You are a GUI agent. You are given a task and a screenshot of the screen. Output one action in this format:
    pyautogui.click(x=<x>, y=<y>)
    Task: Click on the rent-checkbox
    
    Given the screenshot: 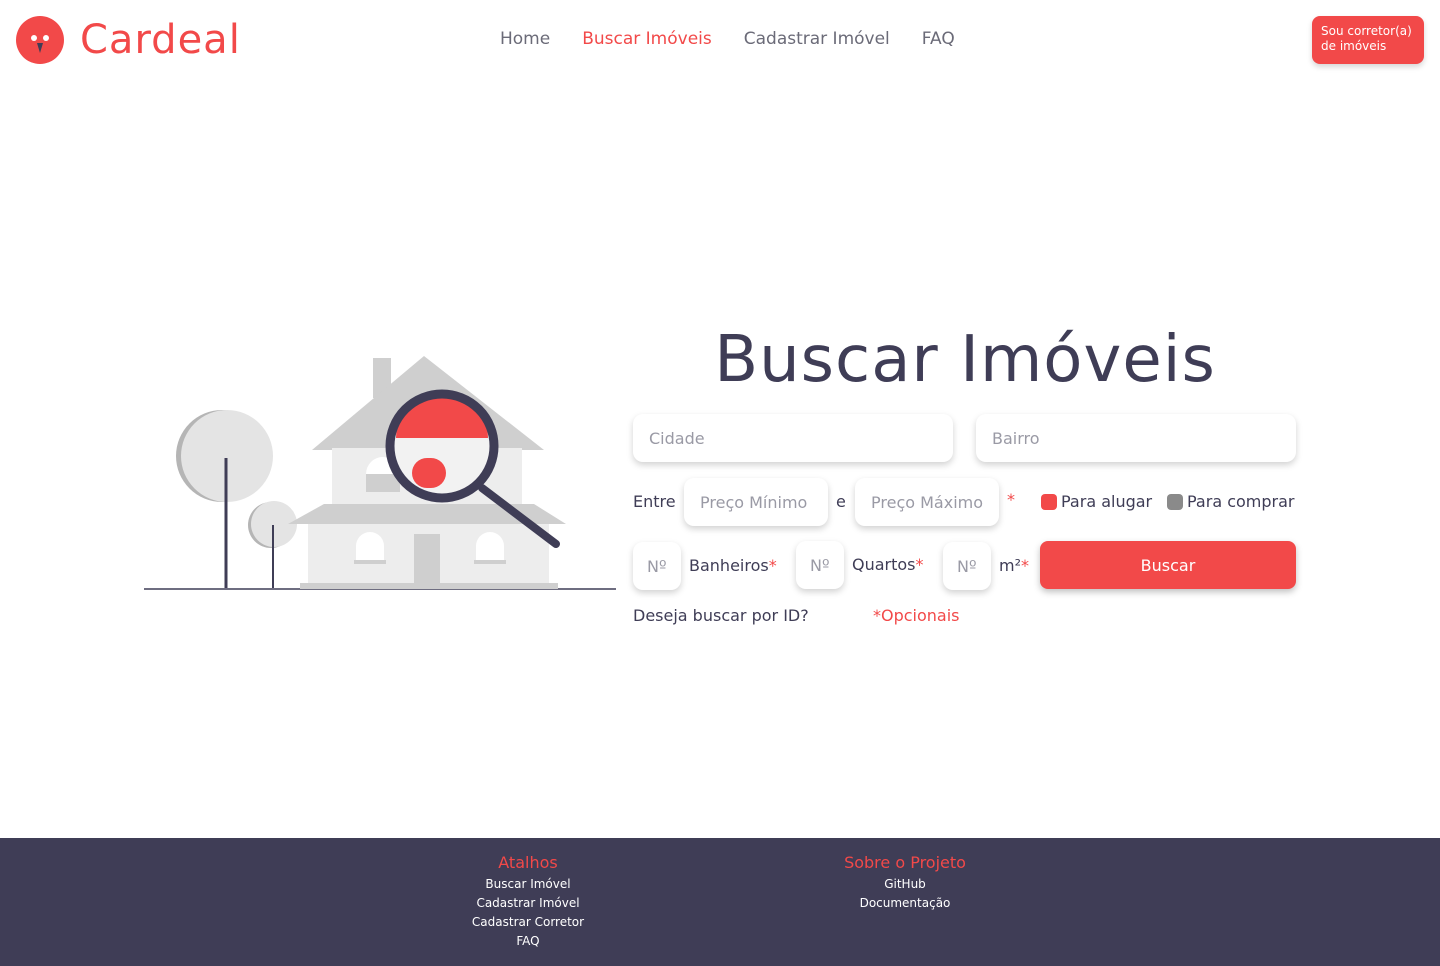 What is the action you would take?
    pyautogui.click(x=1049, y=502)
    